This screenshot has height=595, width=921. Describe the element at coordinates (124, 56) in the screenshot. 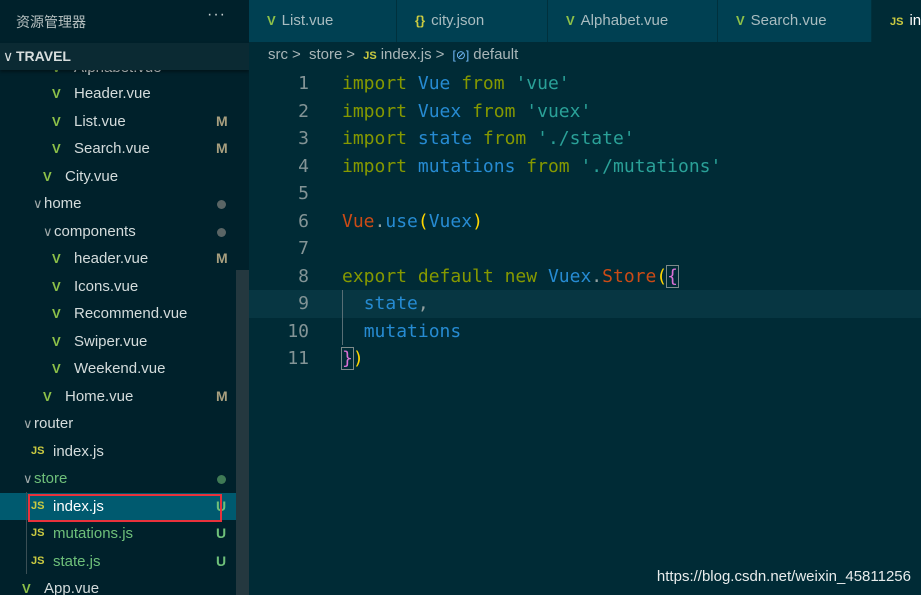

I see `workspace-root-travel: ∨ TRAVEL` at that location.